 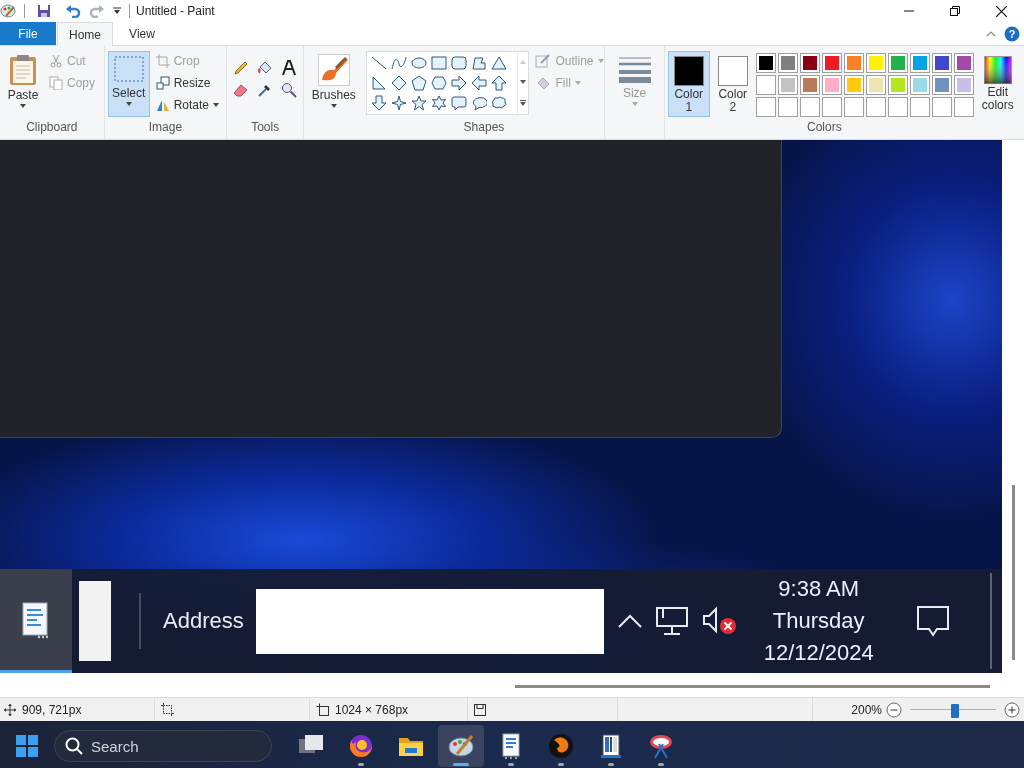 What do you see at coordinates (499, 103) in the screenshot?
I see `cloud-callout-shape-icon` at bounding box center [499, 103].